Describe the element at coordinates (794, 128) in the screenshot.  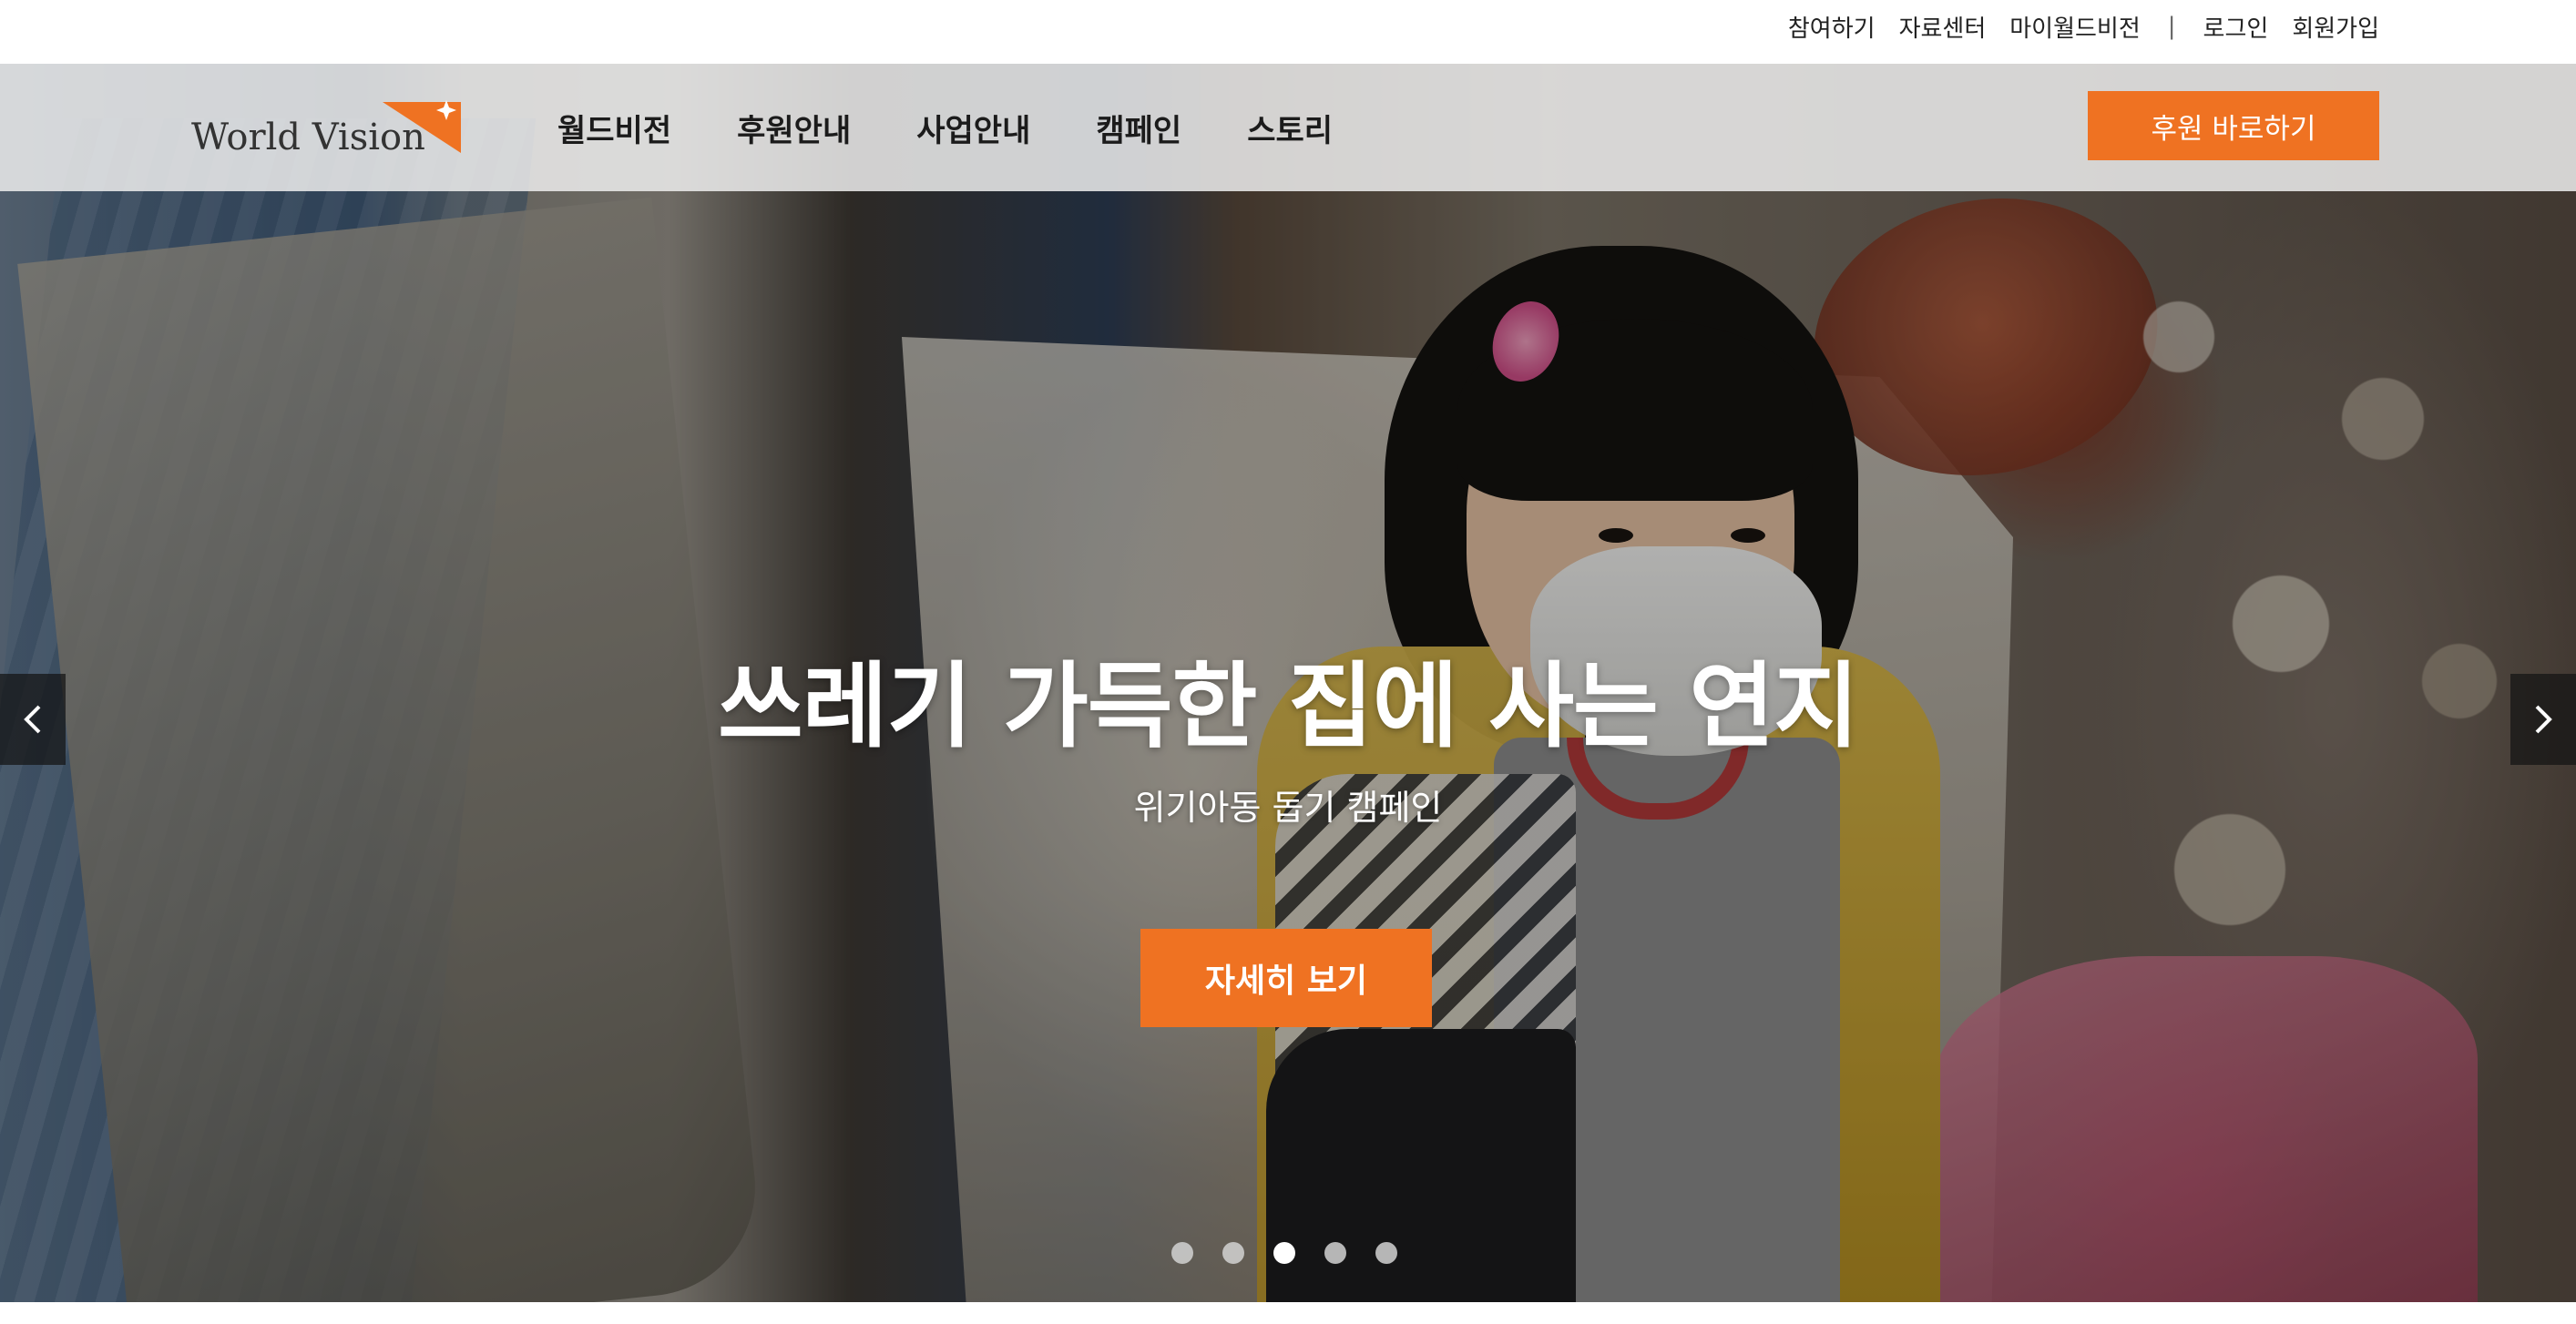
I see `nav-item-sponsorship: 후원안내` at that location.